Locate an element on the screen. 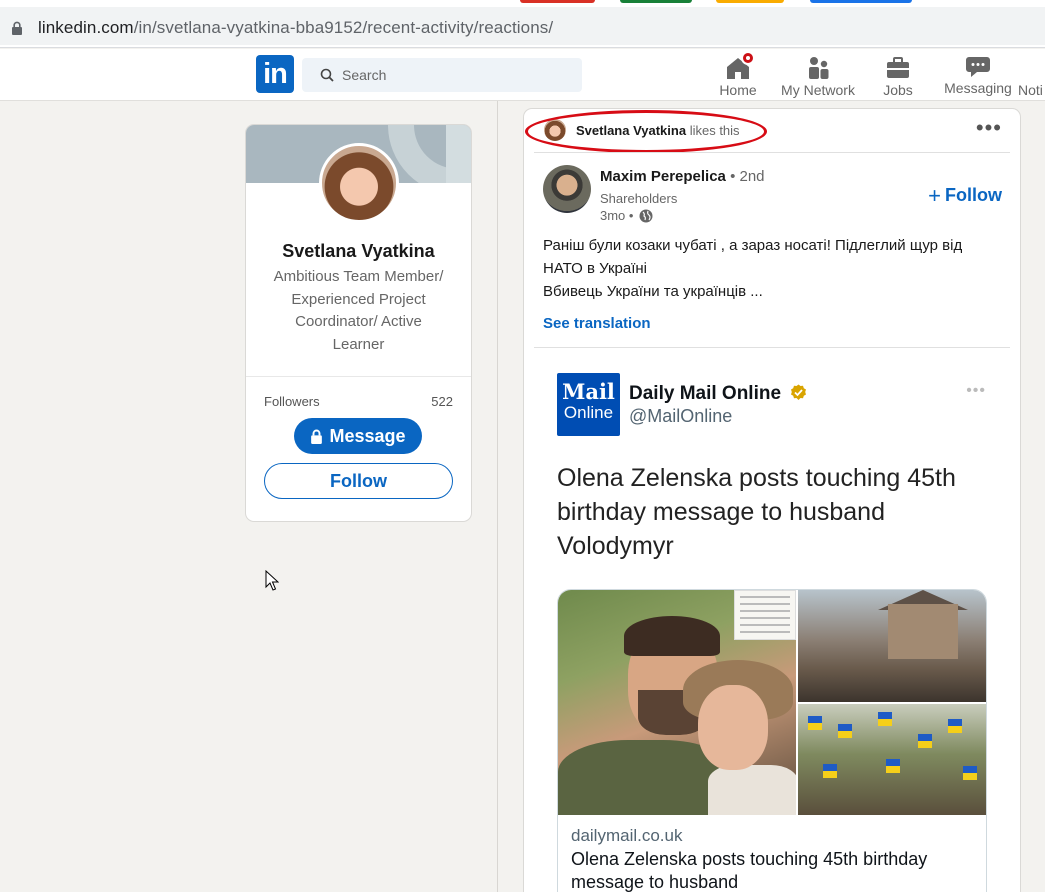  nav-label: Messaging is located at coordinates (978, 88).